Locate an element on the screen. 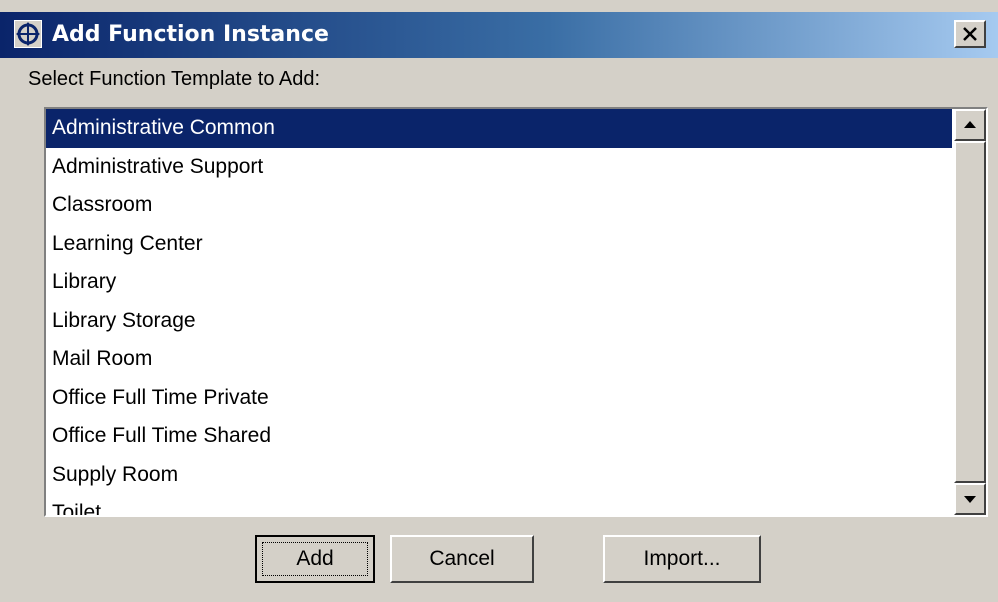  title-bar: Add Function Instance is located at coordinates (499, 35).